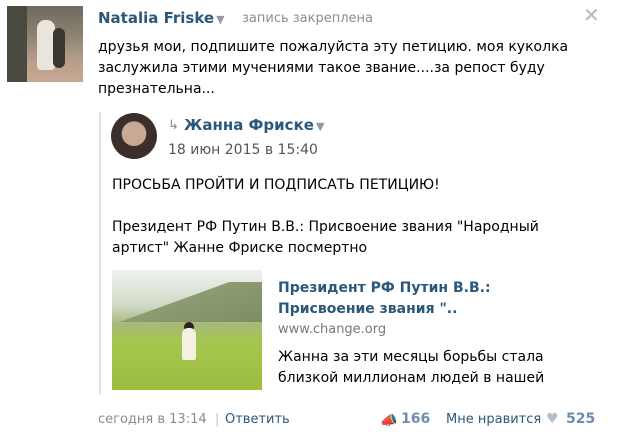  I want to click on share-count: 166, so click(415, 419).